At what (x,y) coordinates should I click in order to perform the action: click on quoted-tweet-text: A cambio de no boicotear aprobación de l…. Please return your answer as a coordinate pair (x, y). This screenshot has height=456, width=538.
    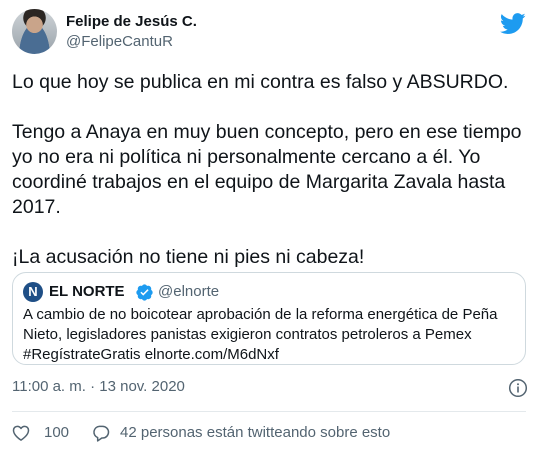
    Looking at the image, I should click on (260, 334).